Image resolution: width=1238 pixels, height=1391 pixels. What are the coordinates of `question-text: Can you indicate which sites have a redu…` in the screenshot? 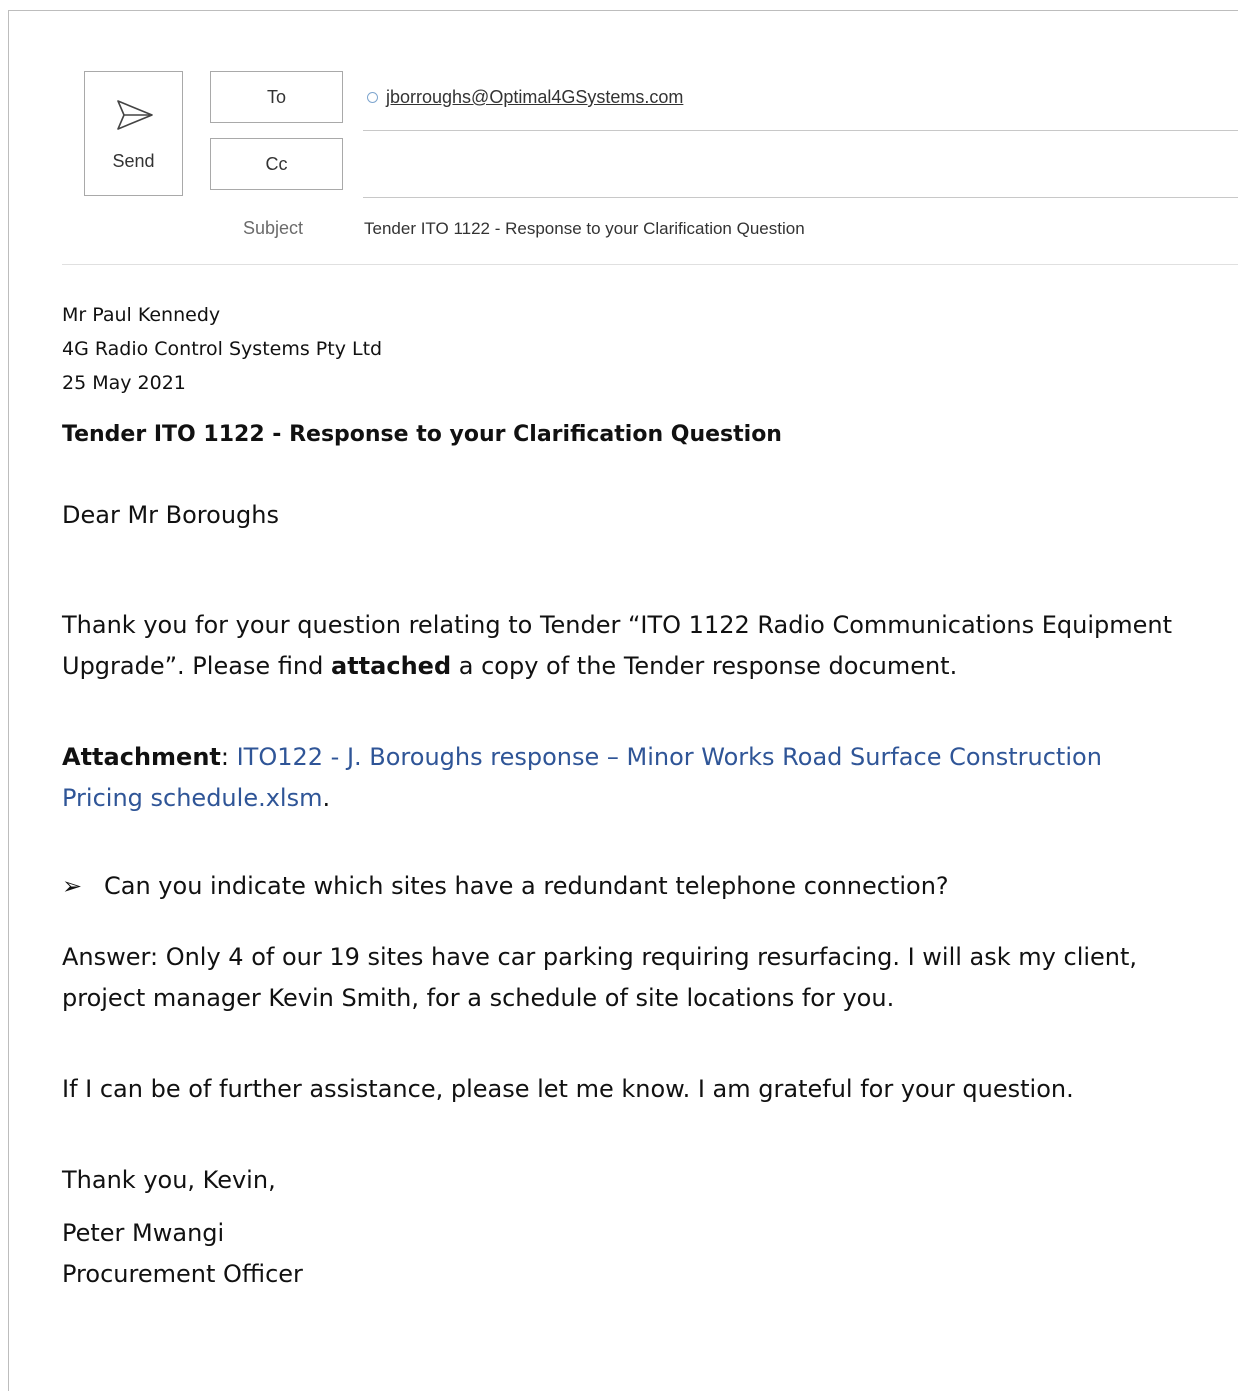 It's located at (526, 886).